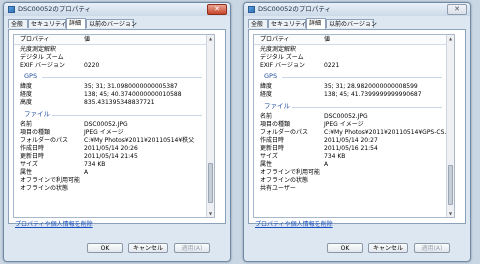  Describe the element at coordinates (92, 65) in the screenshot. I see `property-value: 0220` at that location.